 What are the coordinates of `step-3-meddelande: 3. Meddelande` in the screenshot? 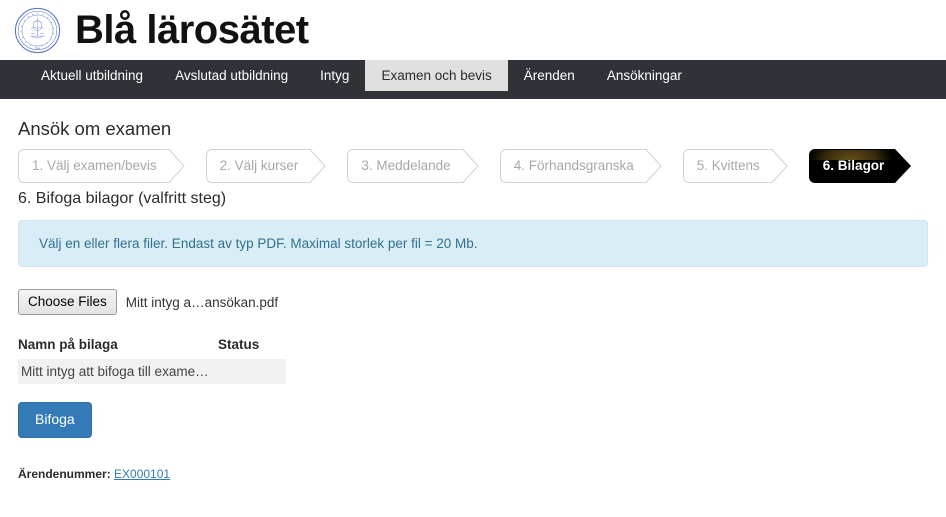 It's located at (413, 166).